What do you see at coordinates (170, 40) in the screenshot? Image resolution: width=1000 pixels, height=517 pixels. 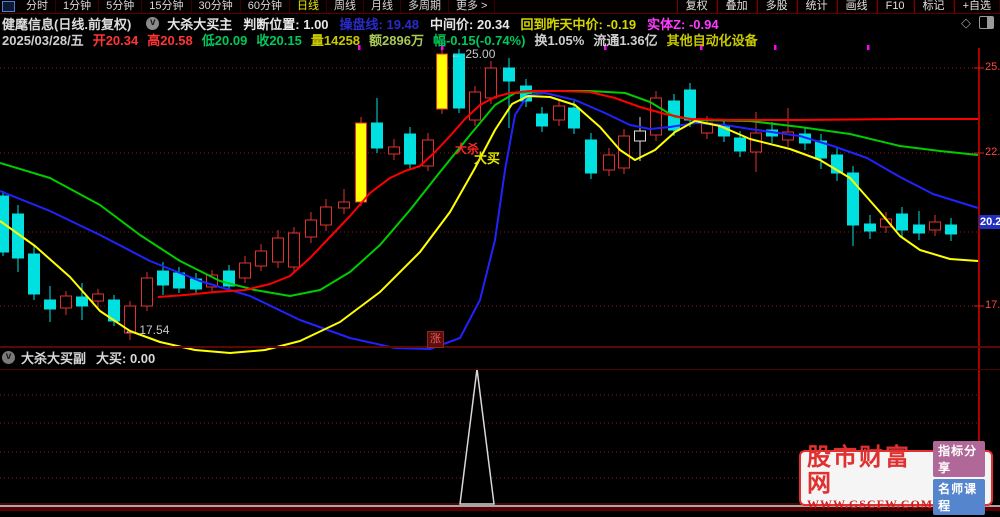 I see `ohlc-field: 高20.58` at bounding box center [170, 40].